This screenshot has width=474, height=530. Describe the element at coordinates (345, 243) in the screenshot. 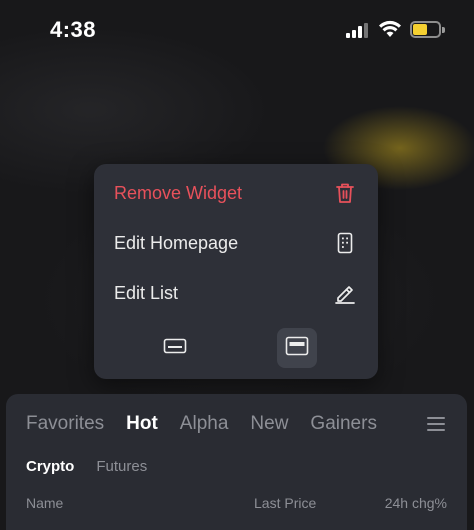

I see `grid-phone-icon` at that location.